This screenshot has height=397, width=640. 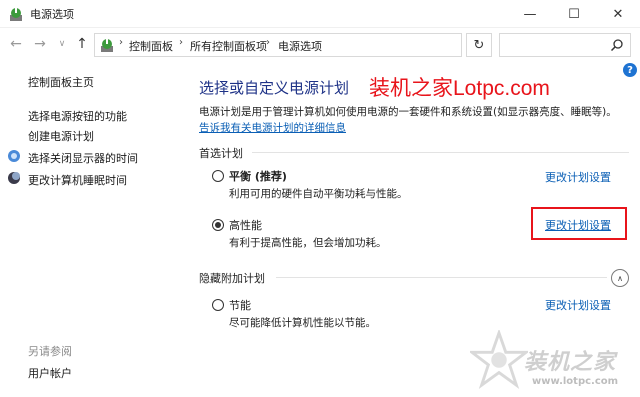 I want to click on plan-desc-power-saver: 尽可能降低计算机性能以节能。, so click(x=302, y=323).